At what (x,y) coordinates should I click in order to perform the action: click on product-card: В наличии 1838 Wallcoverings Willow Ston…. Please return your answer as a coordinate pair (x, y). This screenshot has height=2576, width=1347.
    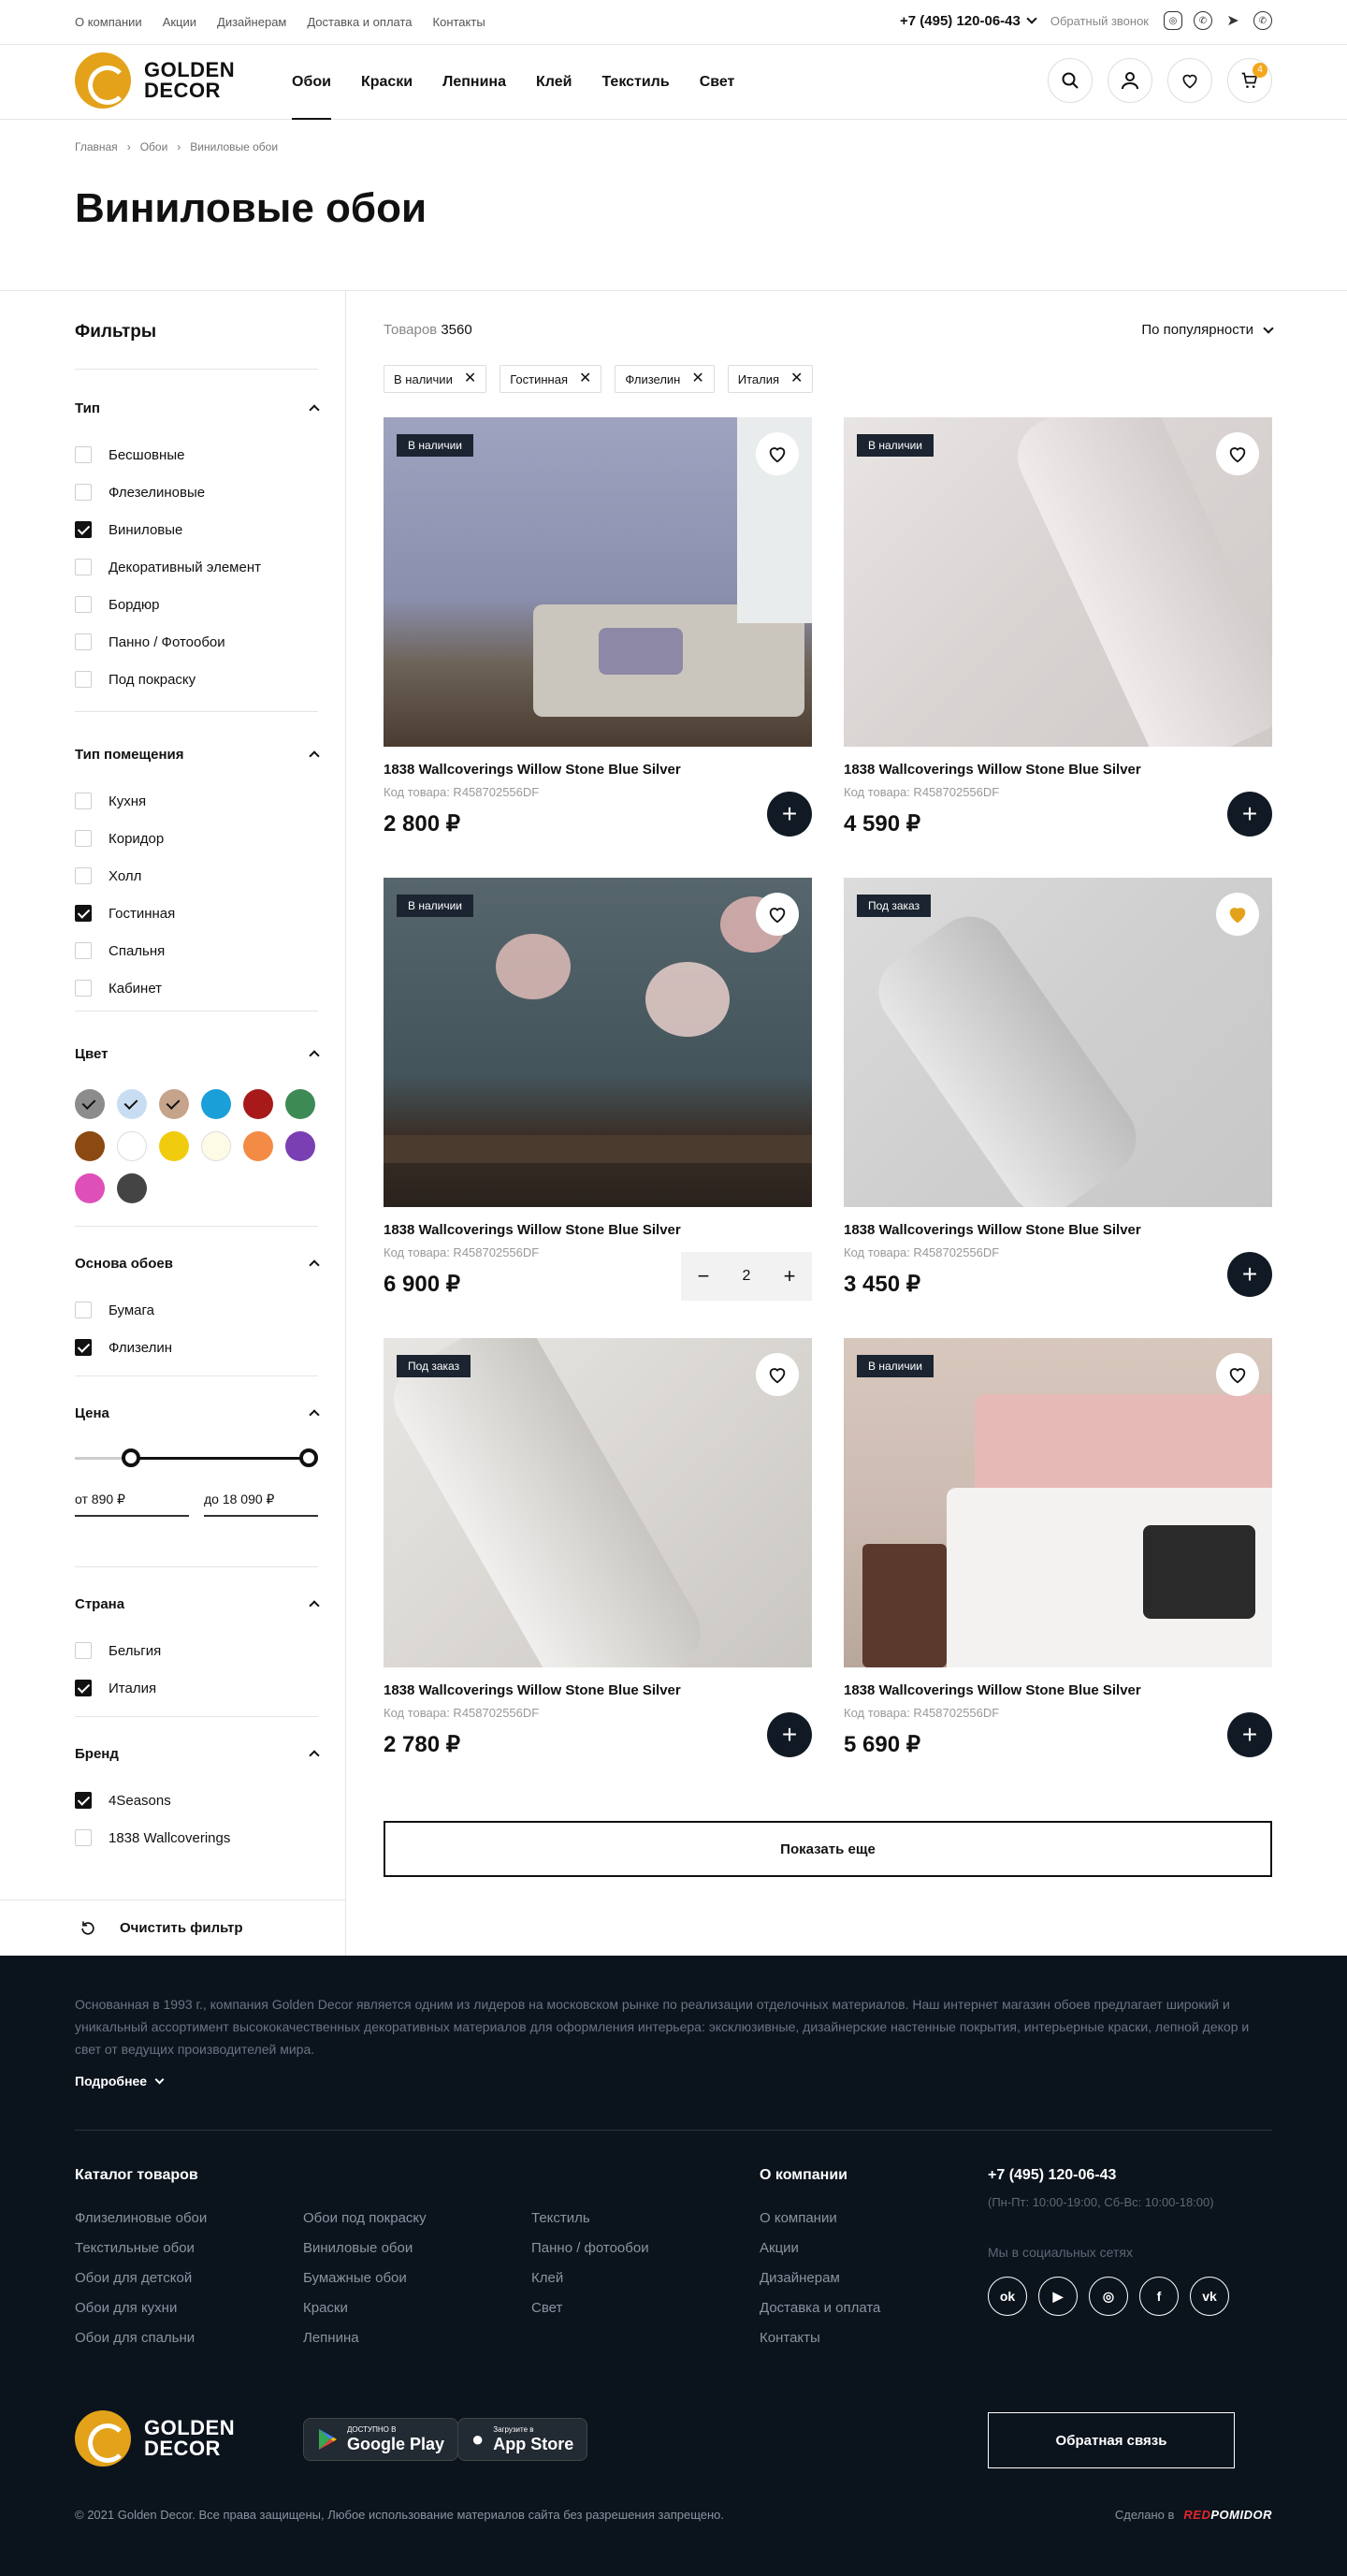
    Looking at the image, I should click on (598, 1089).